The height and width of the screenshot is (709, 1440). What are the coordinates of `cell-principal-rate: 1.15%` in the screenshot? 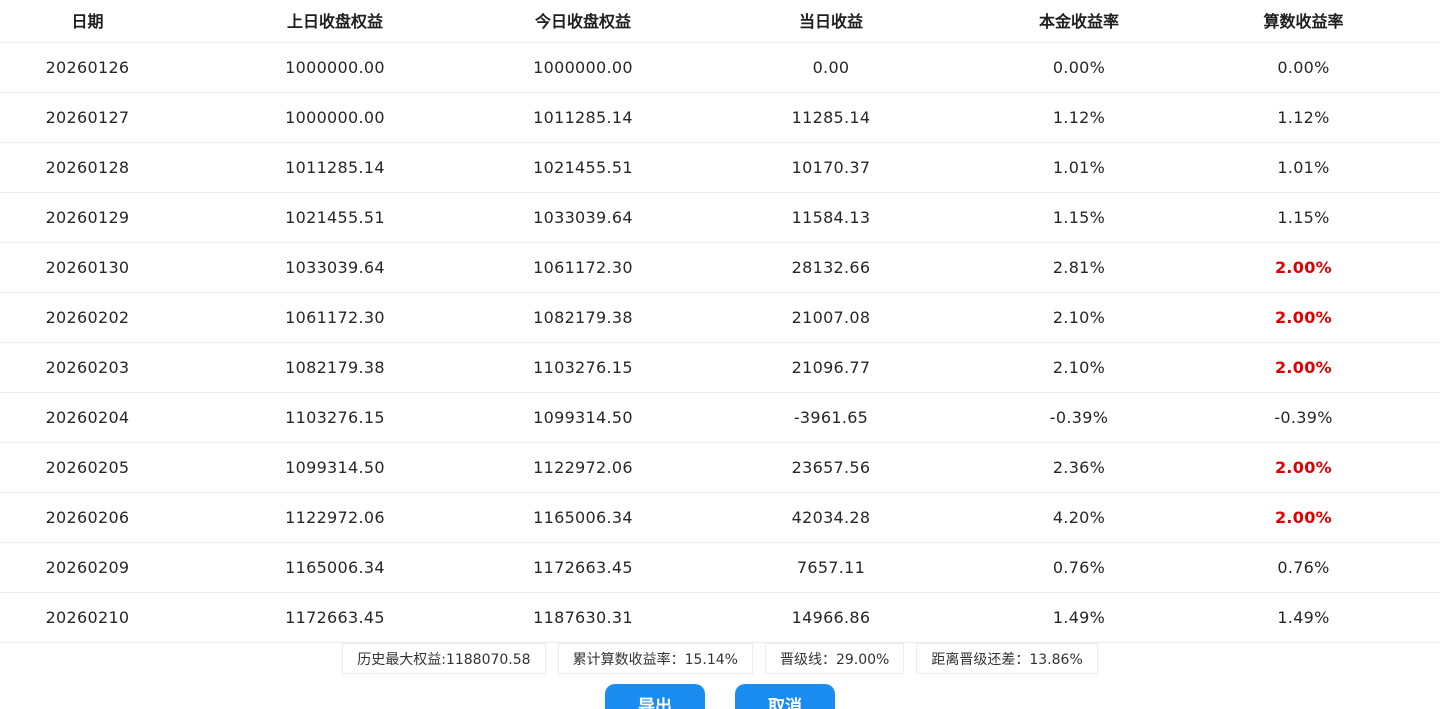 It's located at (1079, 217).